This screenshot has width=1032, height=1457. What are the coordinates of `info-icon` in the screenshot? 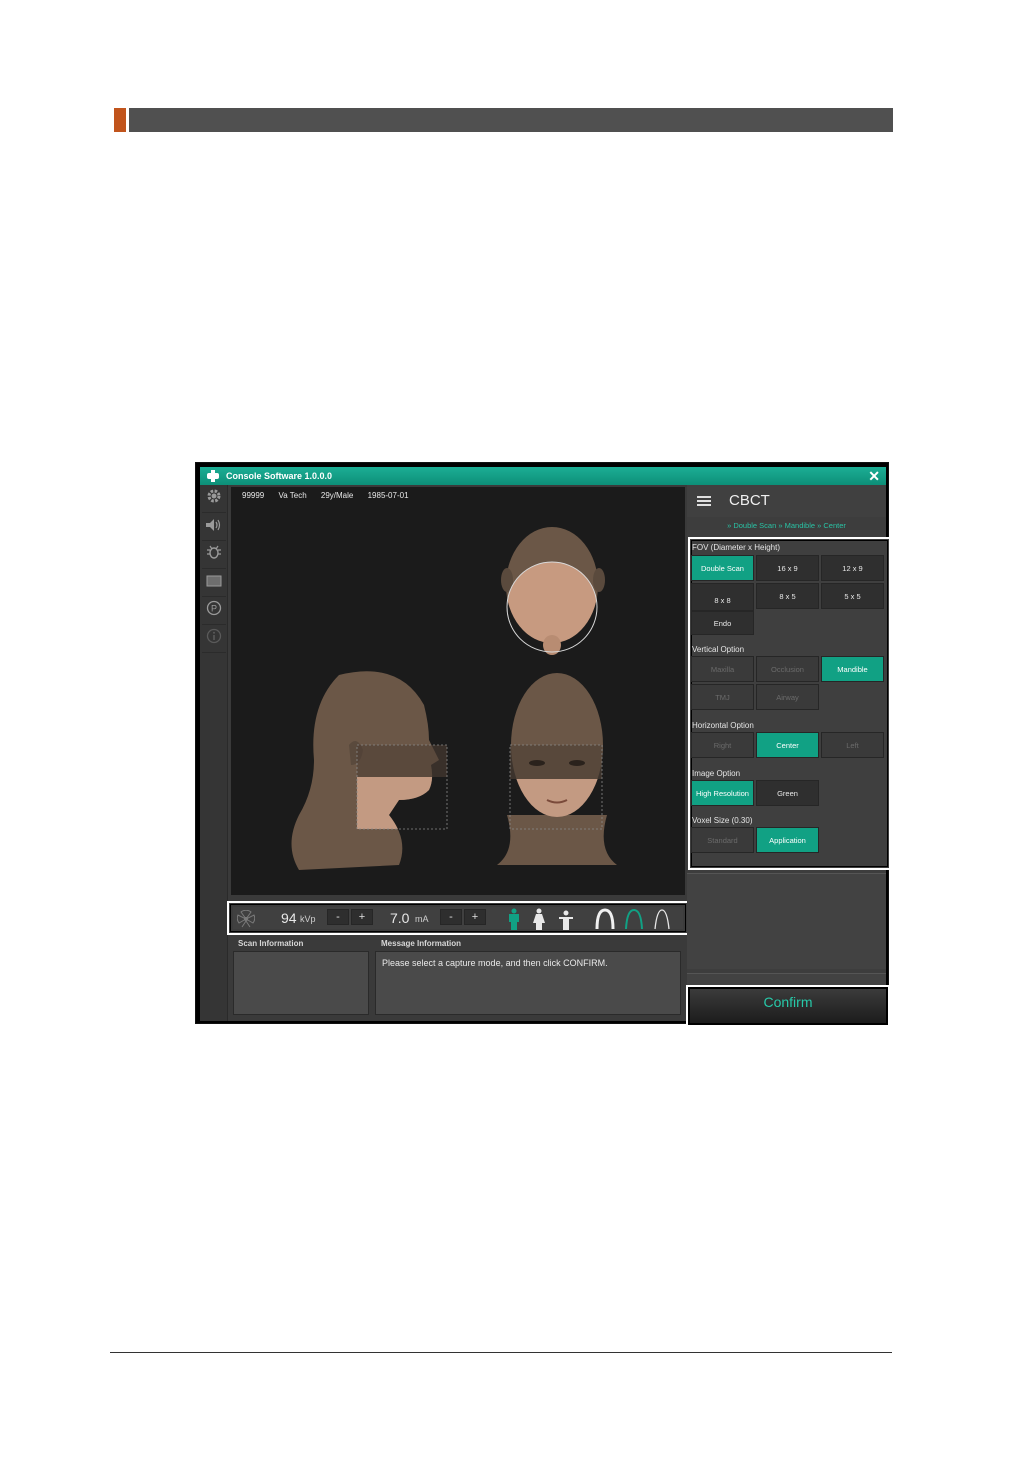 It's located at (214, 640).